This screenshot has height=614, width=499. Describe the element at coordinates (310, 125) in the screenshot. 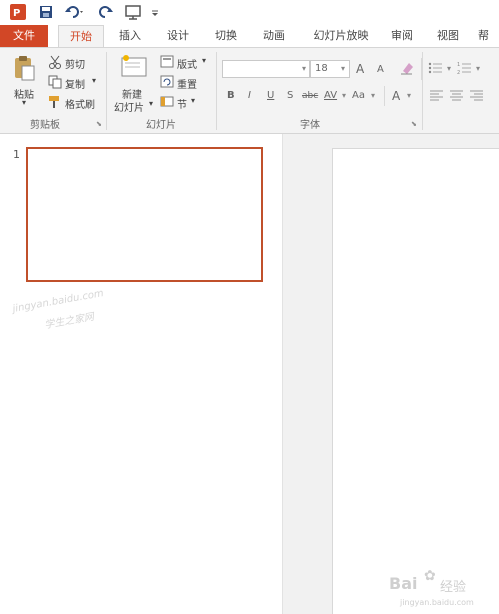

I see `font-group-label: 字体` at that location.